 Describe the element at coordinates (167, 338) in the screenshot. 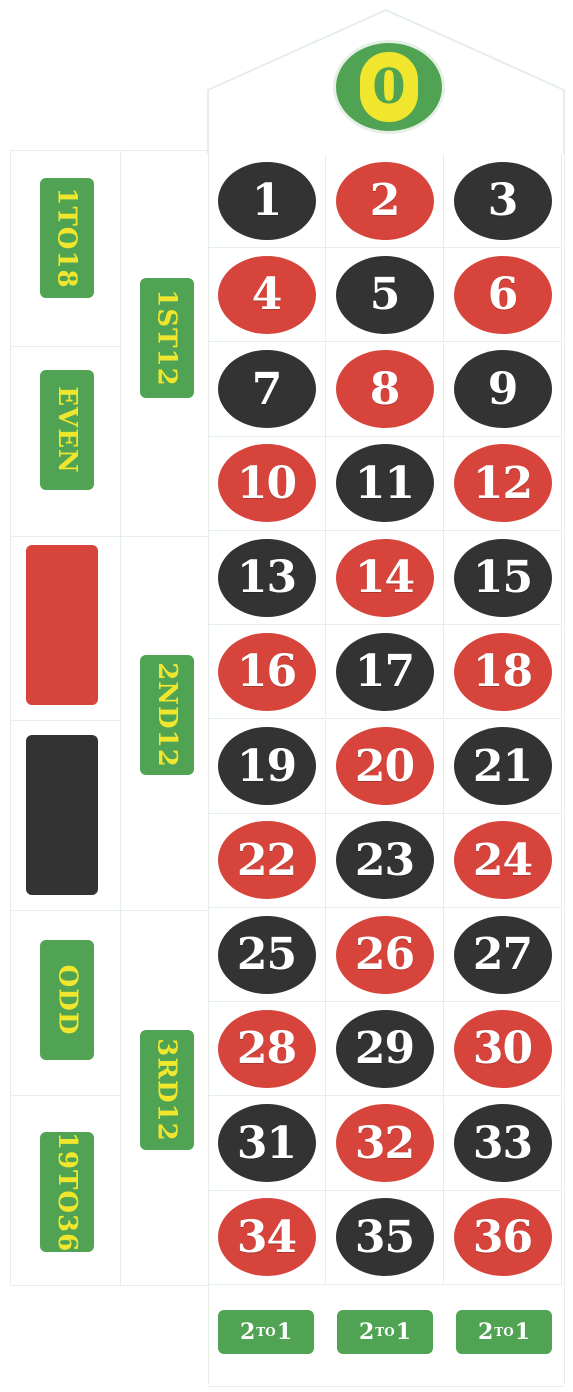

I see `dozen-1-bet: 1ST12` at that location.